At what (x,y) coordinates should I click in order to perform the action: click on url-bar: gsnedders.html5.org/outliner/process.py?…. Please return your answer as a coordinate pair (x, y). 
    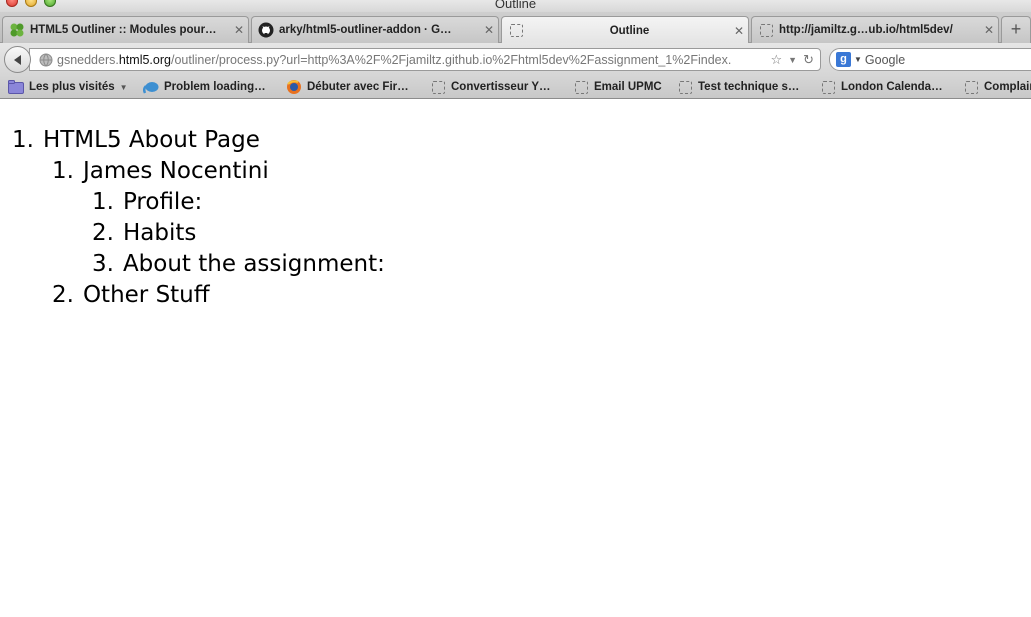
    Looking at the image, I should click on (425, 59).